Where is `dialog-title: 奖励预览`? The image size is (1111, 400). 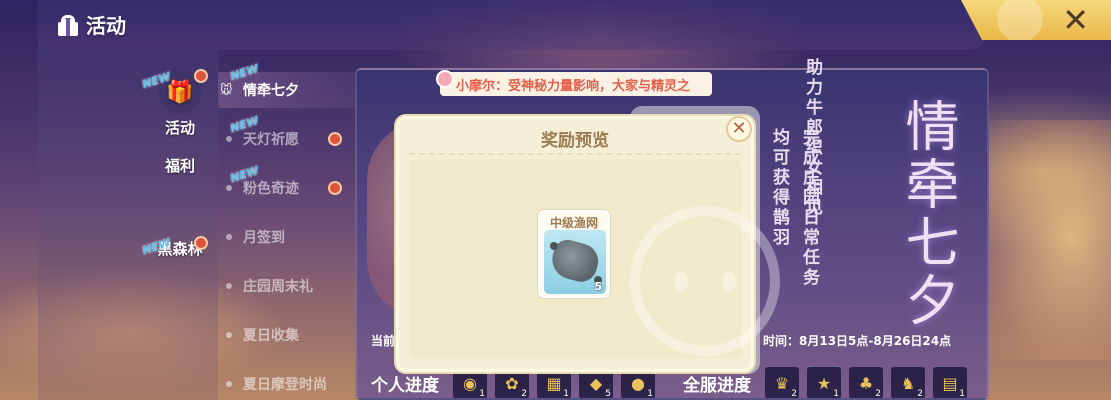 dialog-title: 奖励预览 is located at coordinates (575, 141).